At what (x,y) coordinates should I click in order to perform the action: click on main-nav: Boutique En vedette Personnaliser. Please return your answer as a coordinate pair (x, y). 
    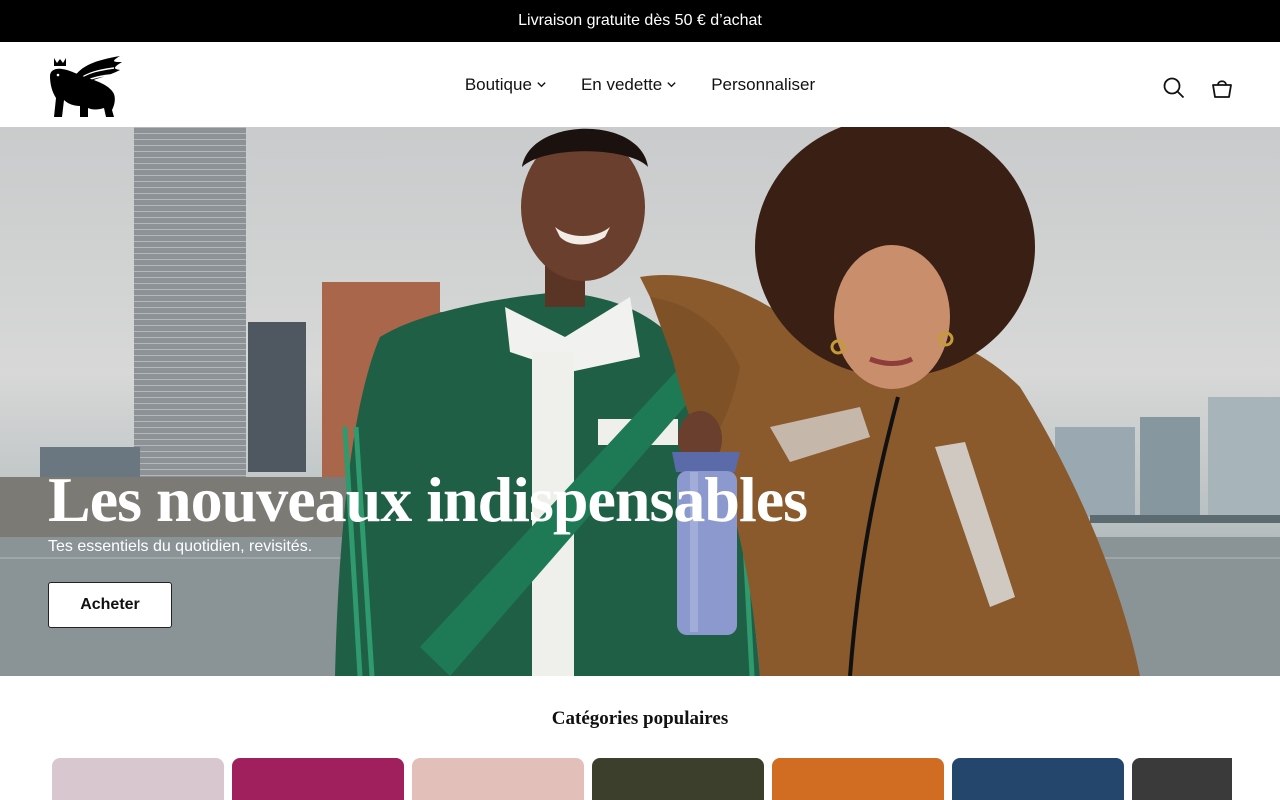
    Looking at the image, I should click on (640, 84).